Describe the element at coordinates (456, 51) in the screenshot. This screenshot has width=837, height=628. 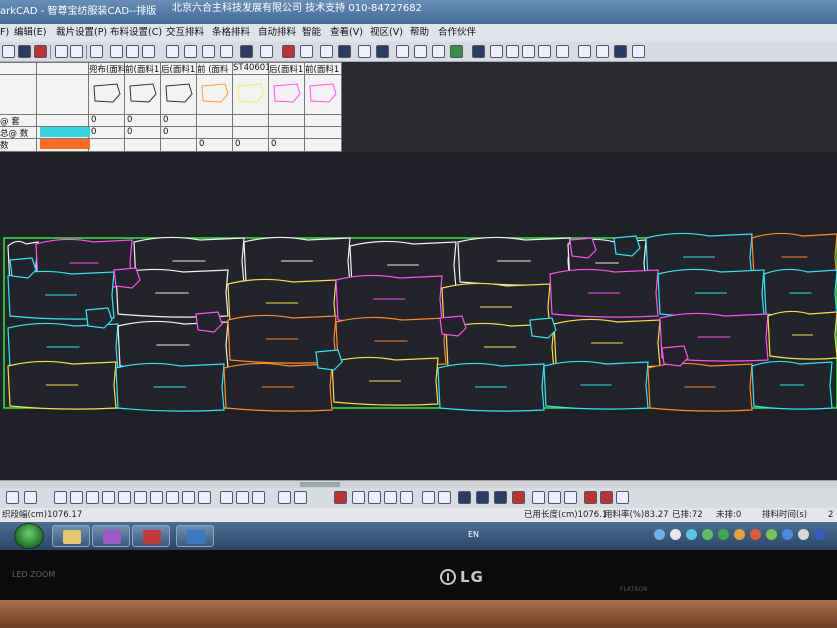
I see `zoom-all-icon` at that location.